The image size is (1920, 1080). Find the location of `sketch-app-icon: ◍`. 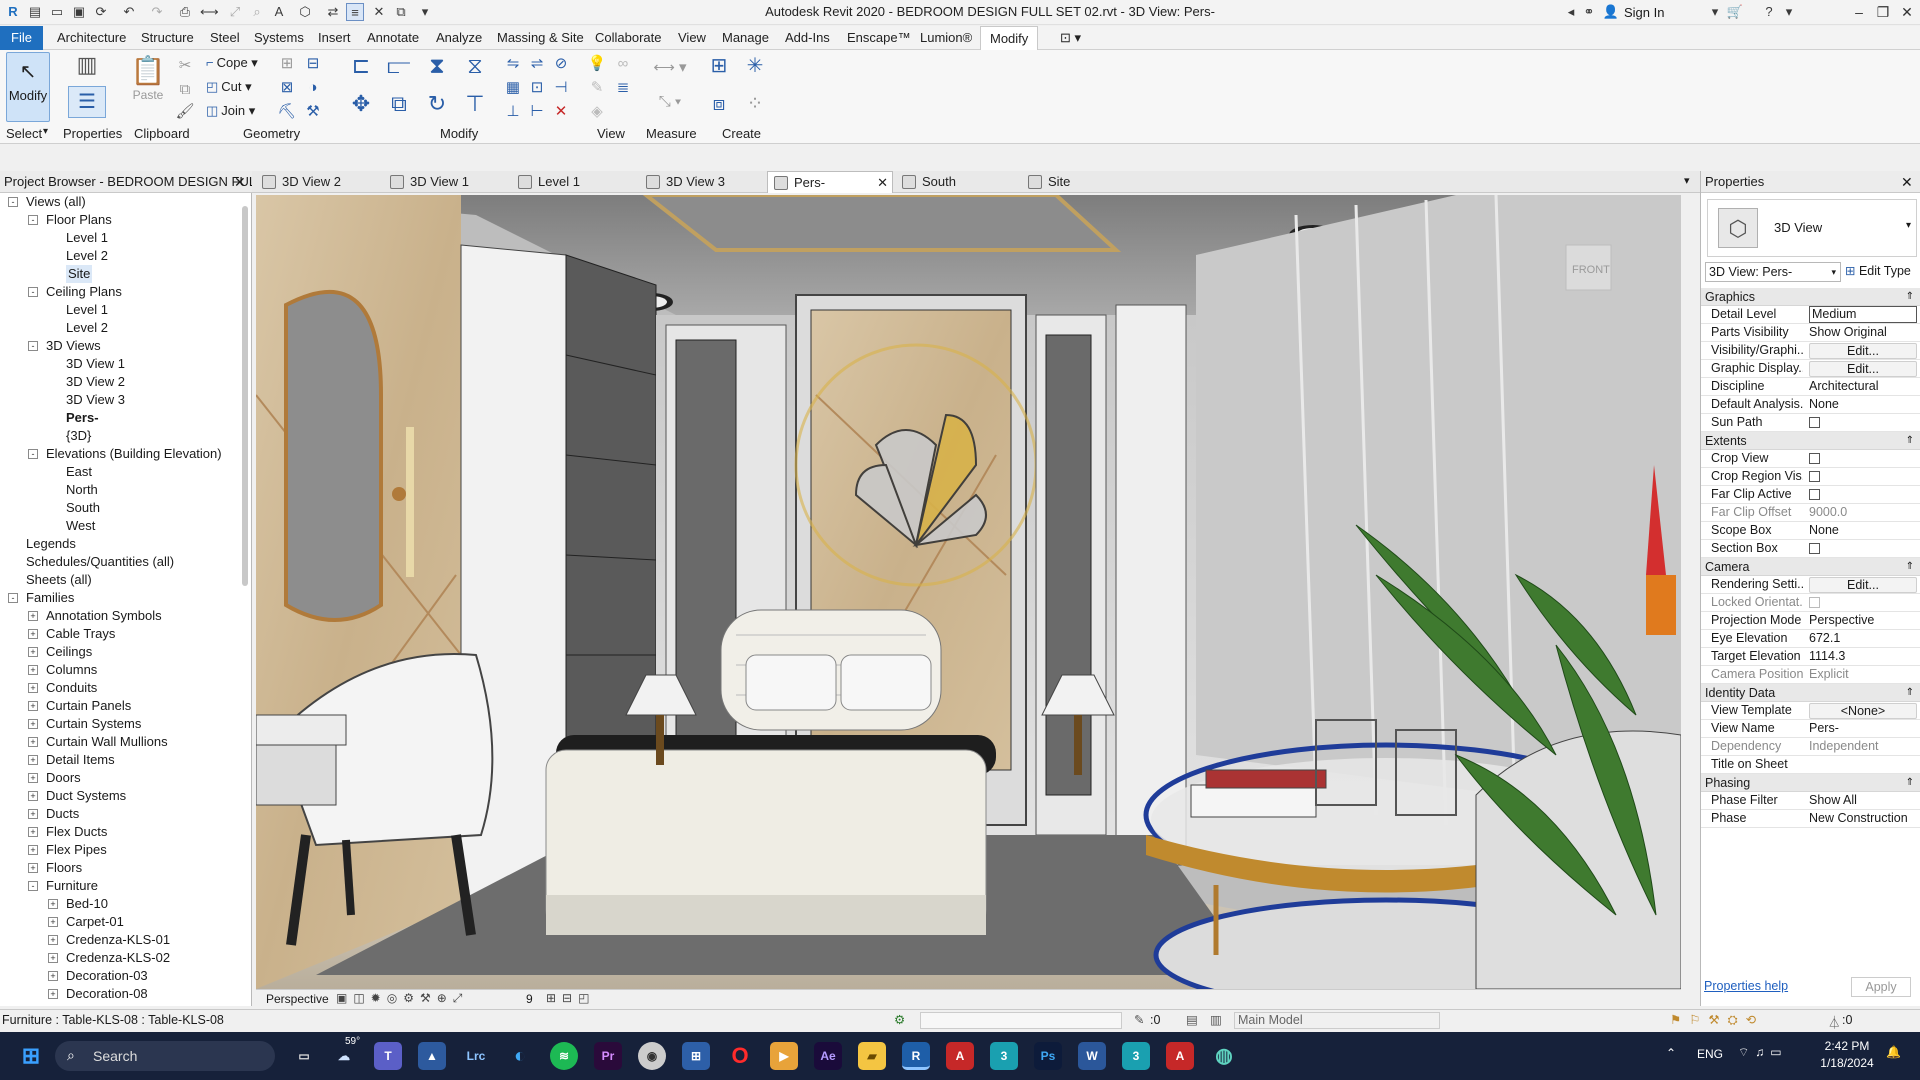

sketch-app-icon: ◍ is located at coordinates (1224, 1056).